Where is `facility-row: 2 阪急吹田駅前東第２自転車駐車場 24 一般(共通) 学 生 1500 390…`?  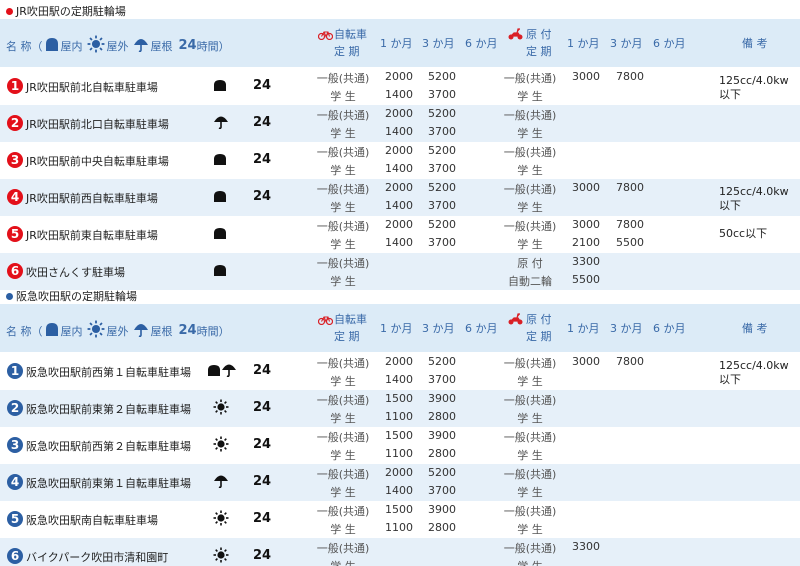
facility-row: 2 阪急吹田駅前東第２自転車駐車場 24 一般(共通) 学 生 1500 390… is located at coordinates (400, 408).